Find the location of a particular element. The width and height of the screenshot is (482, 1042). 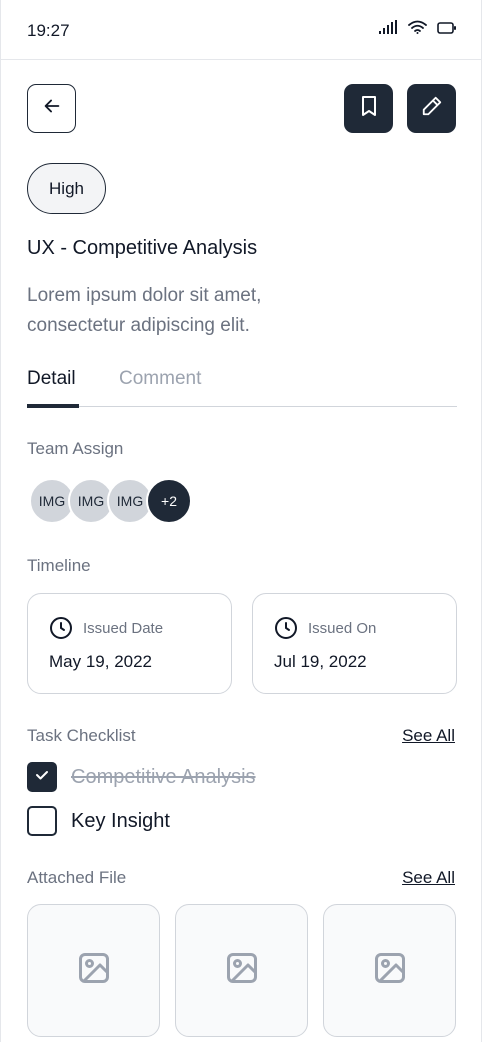

timeline-label: Timeline is located at coordinates (59, 565).